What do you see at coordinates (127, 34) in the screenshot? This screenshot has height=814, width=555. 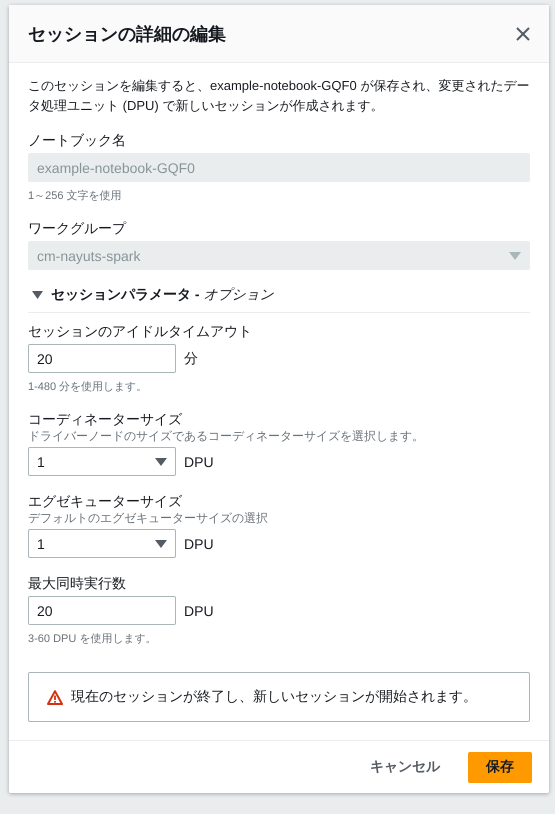 I see `dialog-title: セッションの詳細の編集` at bounding box center [127, 34].